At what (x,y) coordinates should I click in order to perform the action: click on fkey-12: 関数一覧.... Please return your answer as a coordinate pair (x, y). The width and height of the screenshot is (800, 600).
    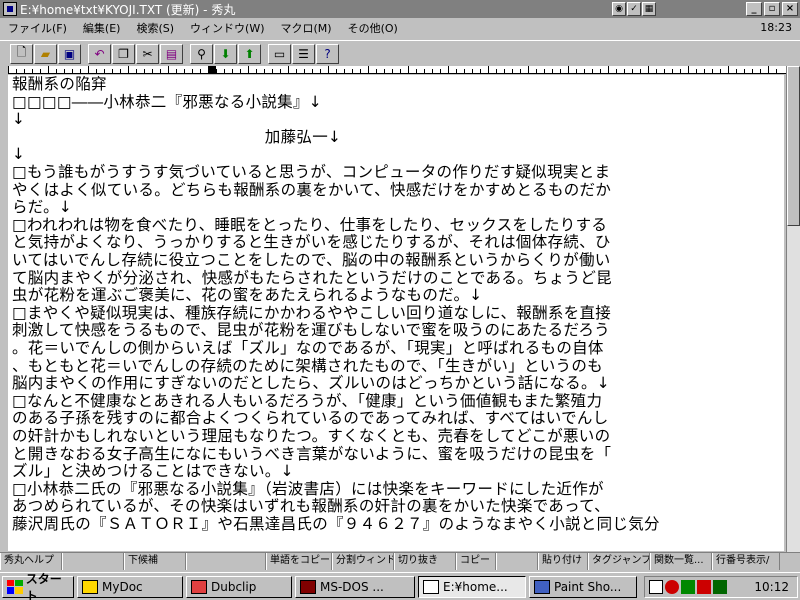
    Looking at the image, I should click on (681, 561).